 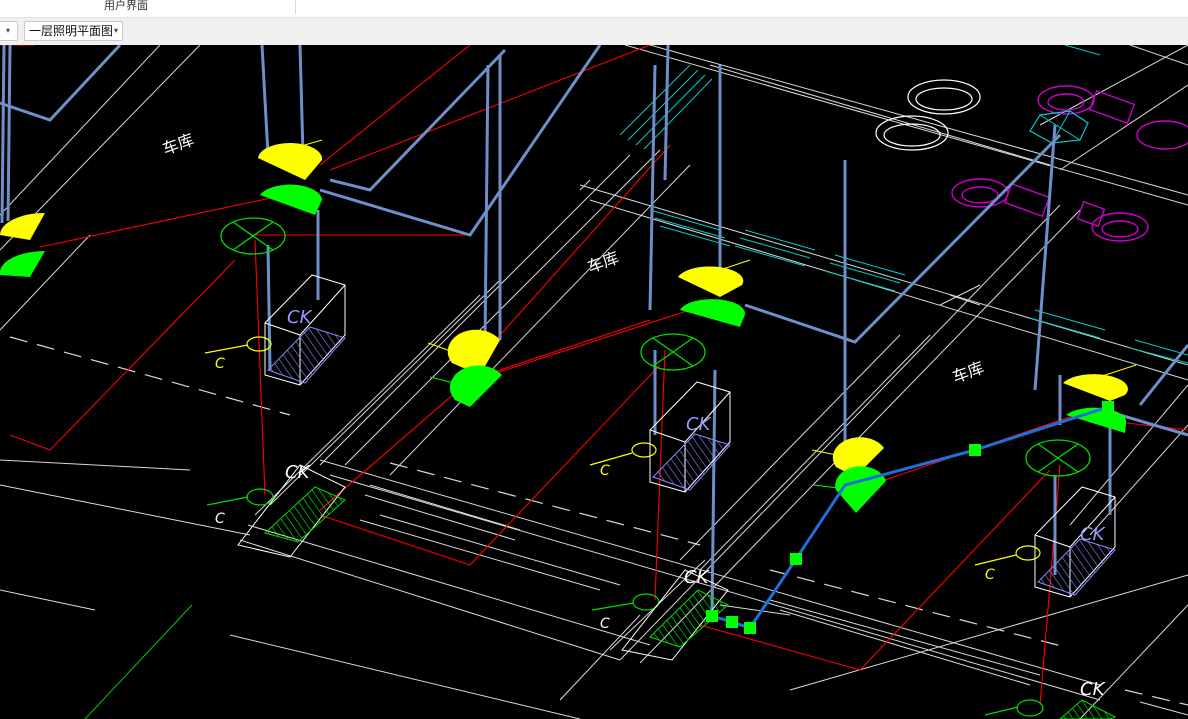 I want to click on grid-axis-line, so click(x=138, y=661).